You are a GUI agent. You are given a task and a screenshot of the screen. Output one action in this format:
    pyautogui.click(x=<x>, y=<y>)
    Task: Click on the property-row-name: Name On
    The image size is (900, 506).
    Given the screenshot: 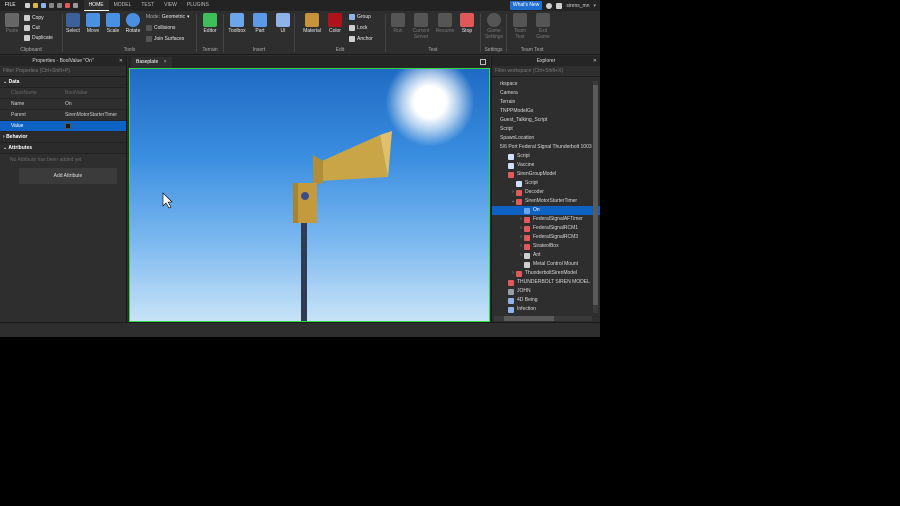 What is the action you would take?
    pyautogui.click(x=63, y=104)
    